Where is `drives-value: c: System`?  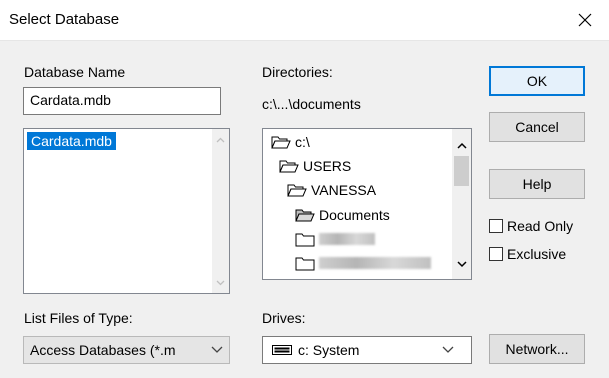
drives-value: c: System is located at coordinates (329, 350).